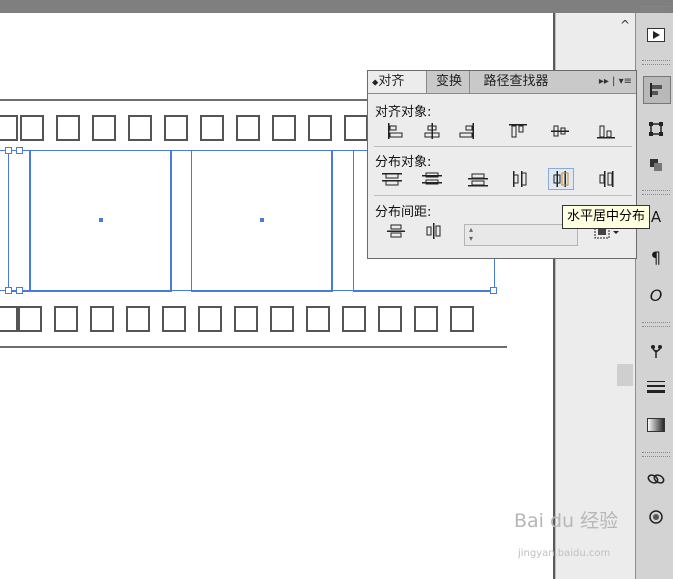 This screenshot has width=673, height=579. What do you see at coordinates (656, 129) in the screenshot?
I see `transform-icon` at bounding box center [656, 129].